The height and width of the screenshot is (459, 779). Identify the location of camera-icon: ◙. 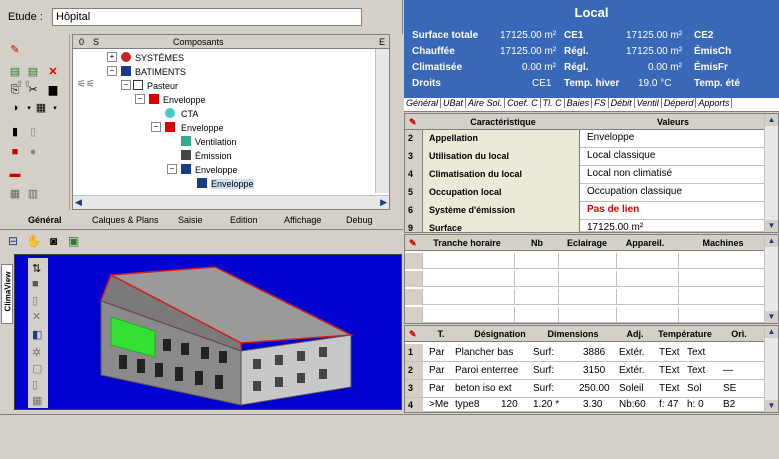
(53, 241).